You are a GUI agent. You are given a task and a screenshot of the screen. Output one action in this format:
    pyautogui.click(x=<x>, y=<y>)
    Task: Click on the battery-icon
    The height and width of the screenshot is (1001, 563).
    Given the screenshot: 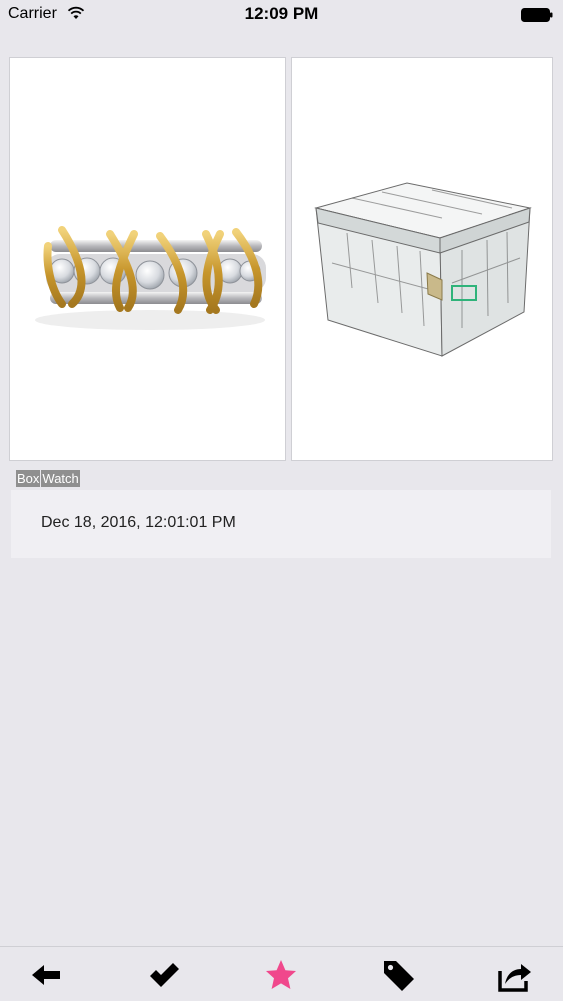 What is the action you would take?
    pyautogui.click(x=537, y=15)
    